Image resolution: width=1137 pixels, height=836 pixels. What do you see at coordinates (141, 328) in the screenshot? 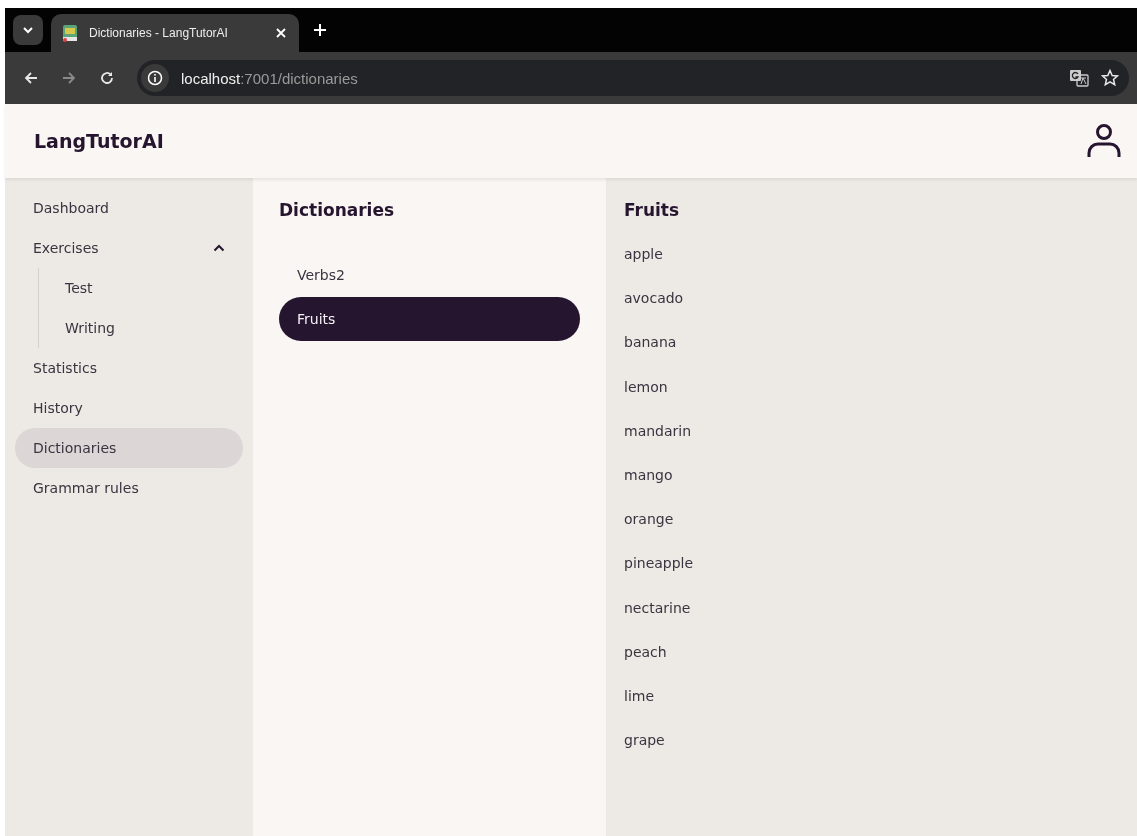
I see `nav-item: Writing` at bounding box center [141, 328].